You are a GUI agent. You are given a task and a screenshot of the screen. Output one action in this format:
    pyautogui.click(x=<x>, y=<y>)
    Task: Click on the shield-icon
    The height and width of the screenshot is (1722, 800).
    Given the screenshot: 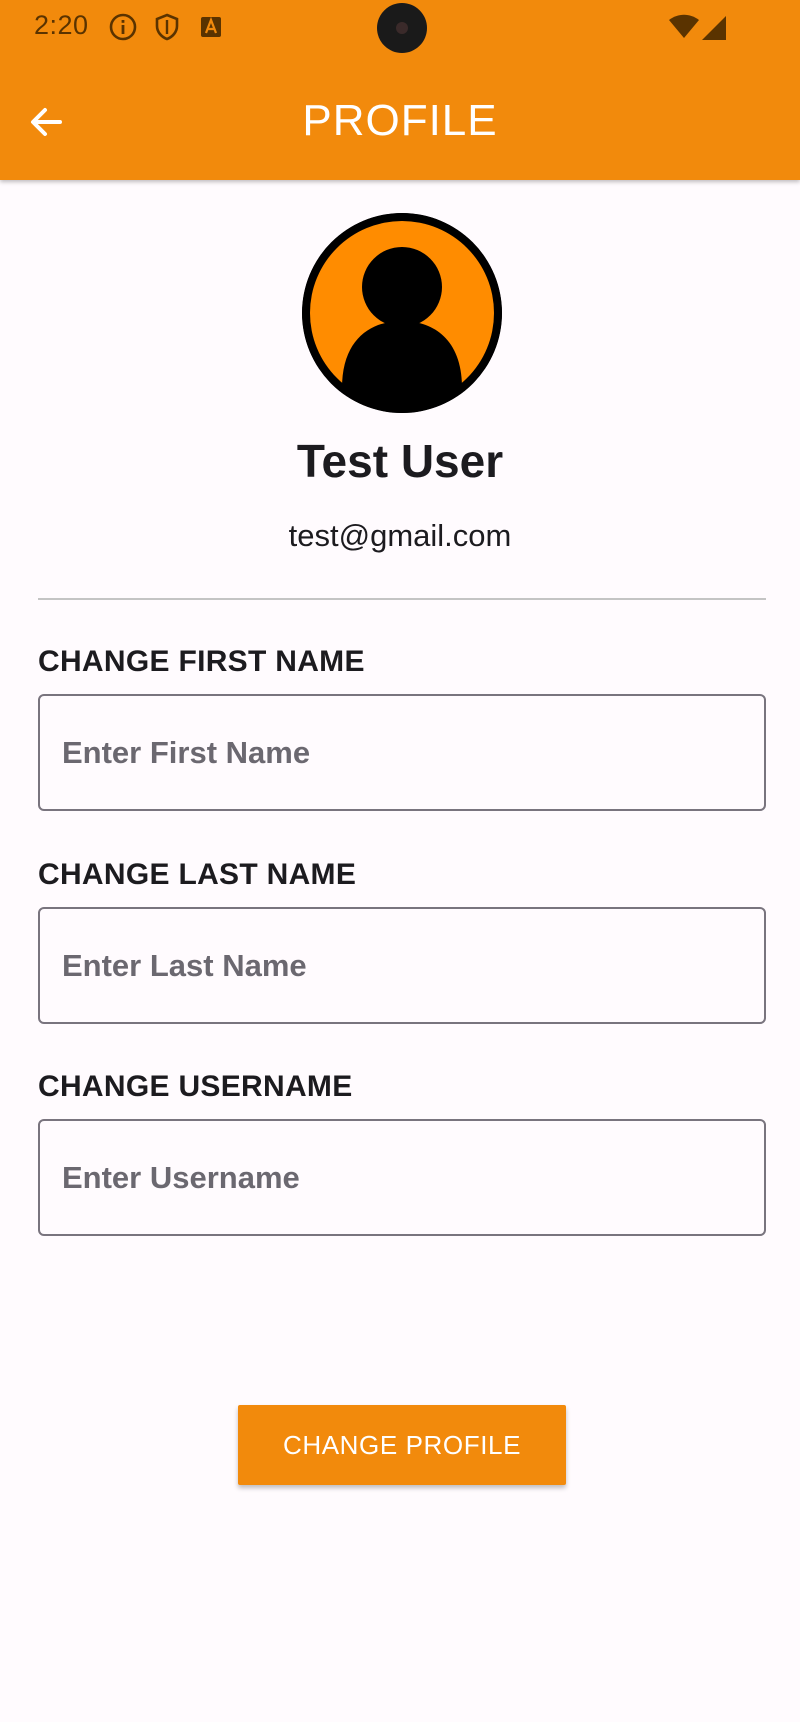 What is the action you would take?
    pyautogui.click(x=167, y=27)
    